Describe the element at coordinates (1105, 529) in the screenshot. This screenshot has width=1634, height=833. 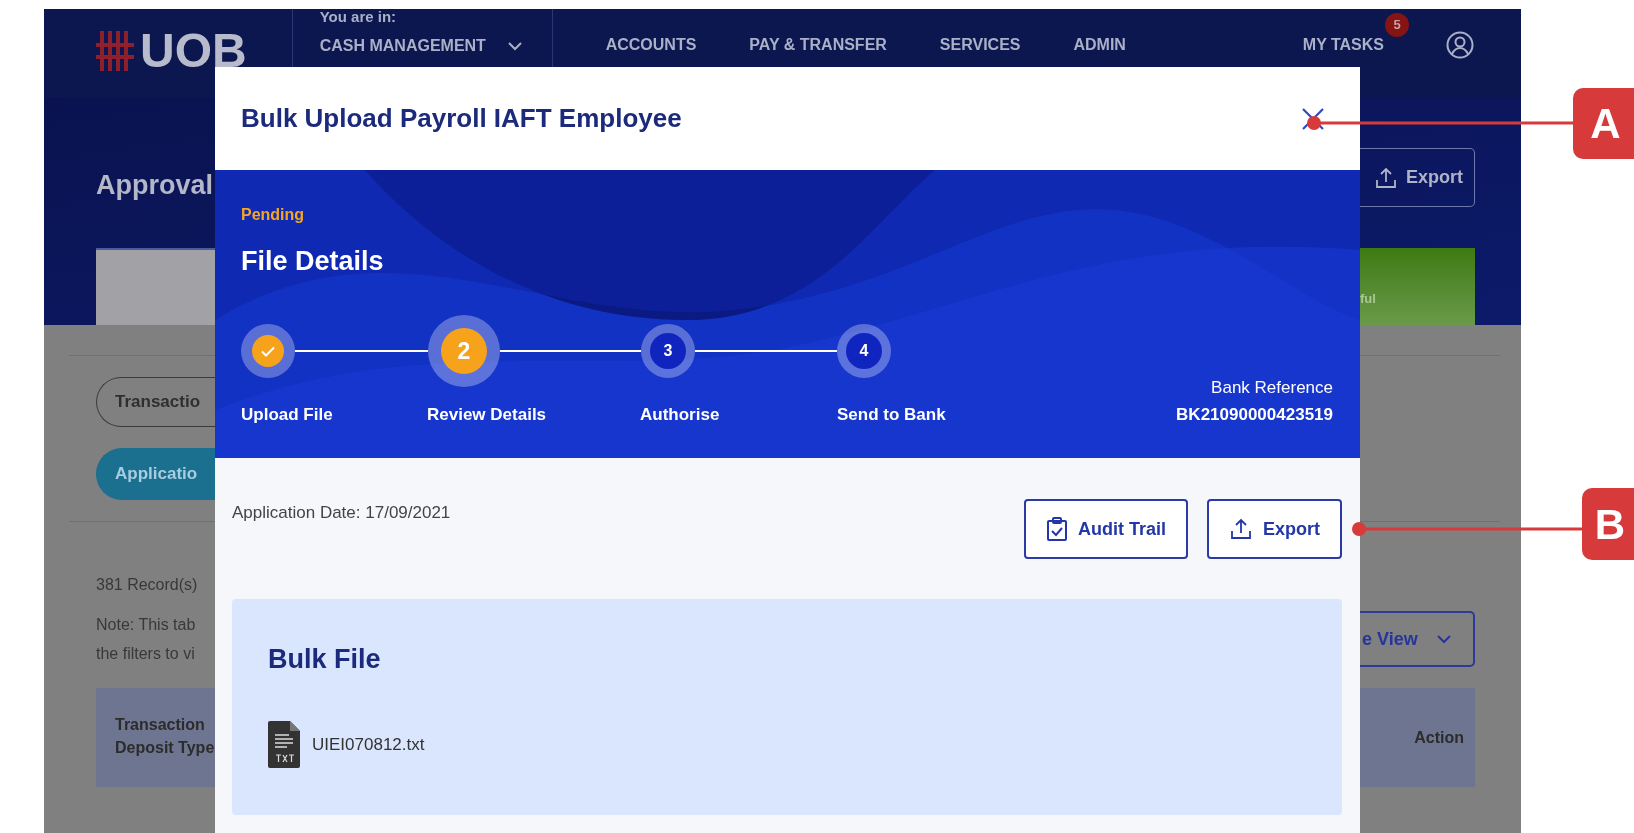
I see `action-button: Audit Trail` at that location.